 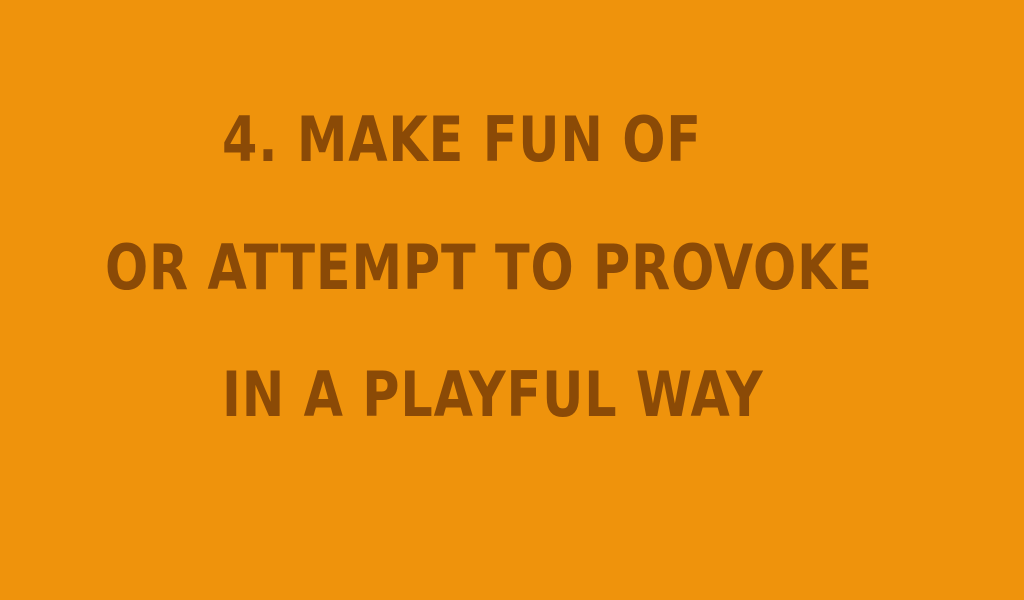 What do you see at coordinates (493, 394) in the screenshot?
I see `slide-text-line-3: iN A PLAYFUL WAY` at bounding box center [493, 394].